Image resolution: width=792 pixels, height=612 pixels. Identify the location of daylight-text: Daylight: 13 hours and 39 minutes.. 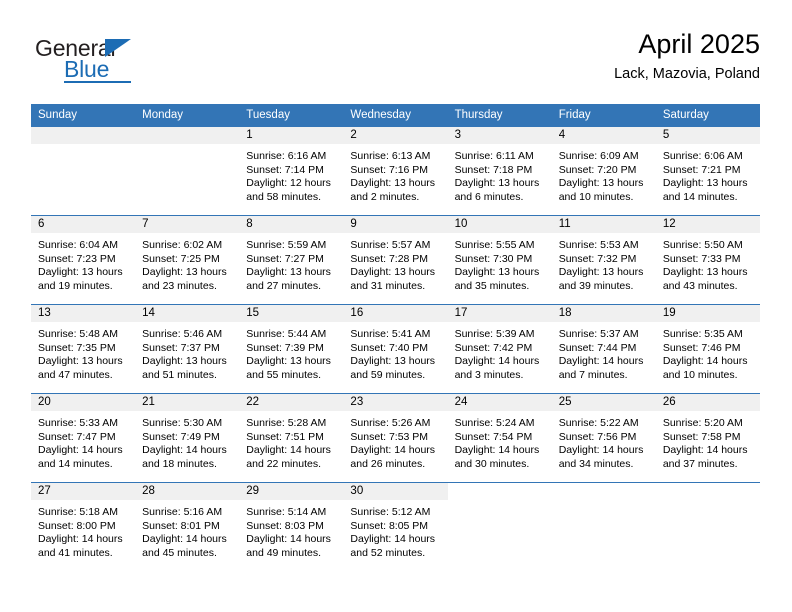
(601, 279).